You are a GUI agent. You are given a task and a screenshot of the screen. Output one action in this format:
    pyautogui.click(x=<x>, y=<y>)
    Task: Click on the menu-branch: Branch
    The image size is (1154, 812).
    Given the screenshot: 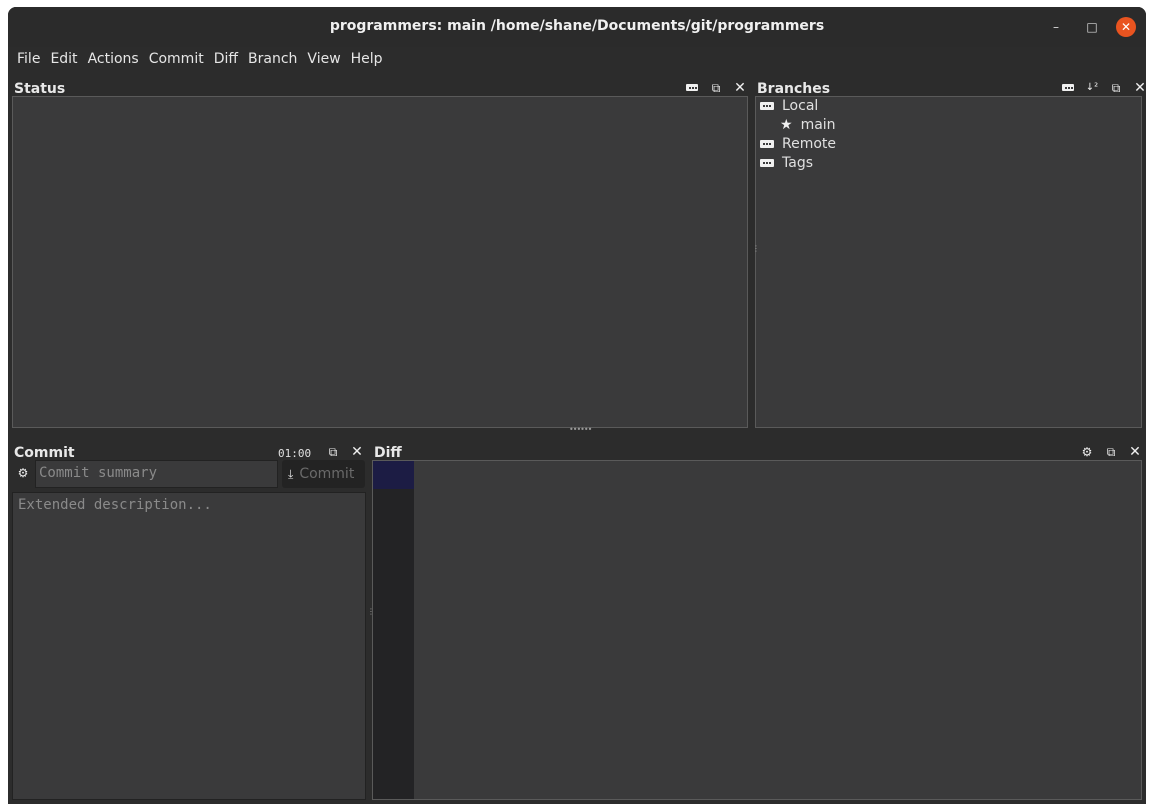 What is the action you would take?
    pyautogui.click(x=272, y=59)
    